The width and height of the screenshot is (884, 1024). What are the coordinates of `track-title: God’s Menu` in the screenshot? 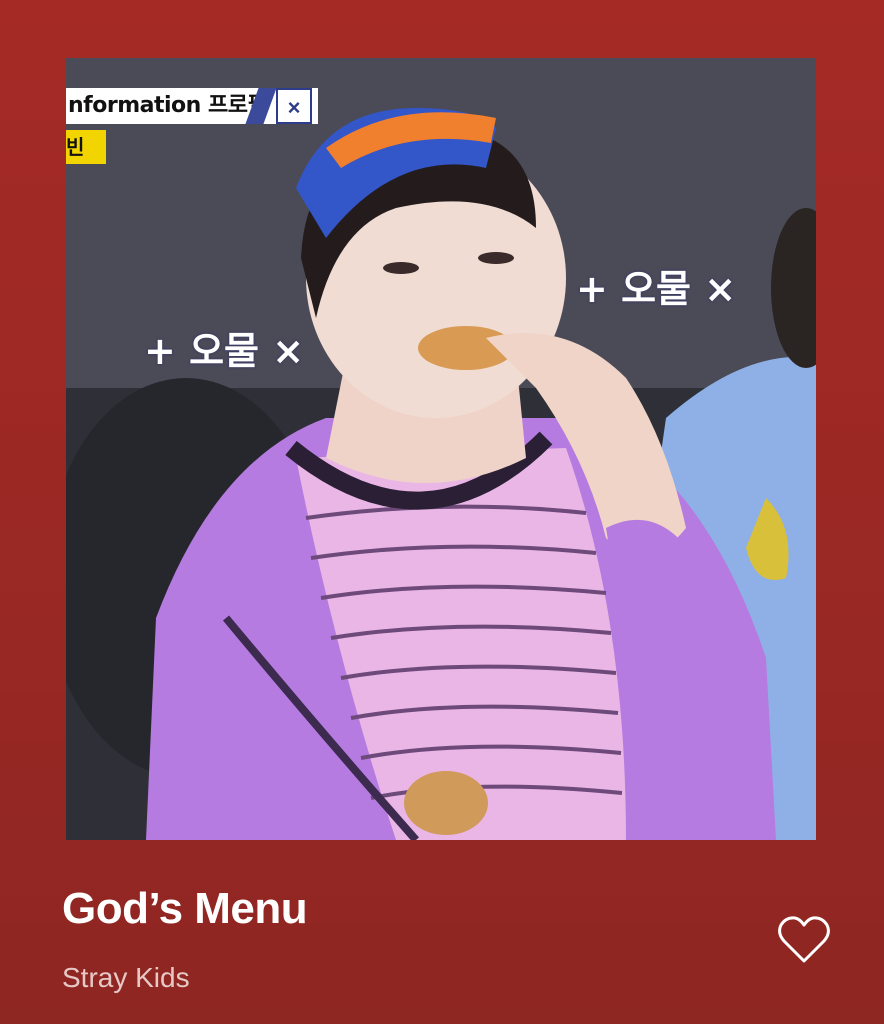 It's located at (185, 908).